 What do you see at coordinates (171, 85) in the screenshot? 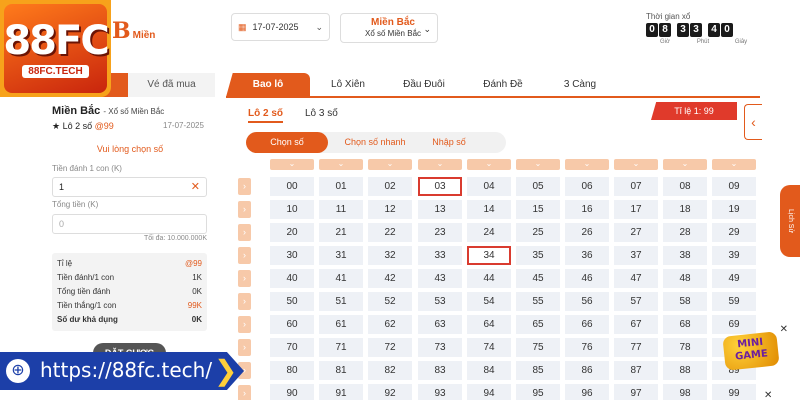
I see `tab-bought-tickets: Vé đã mua` at bounding box center [171, 85].